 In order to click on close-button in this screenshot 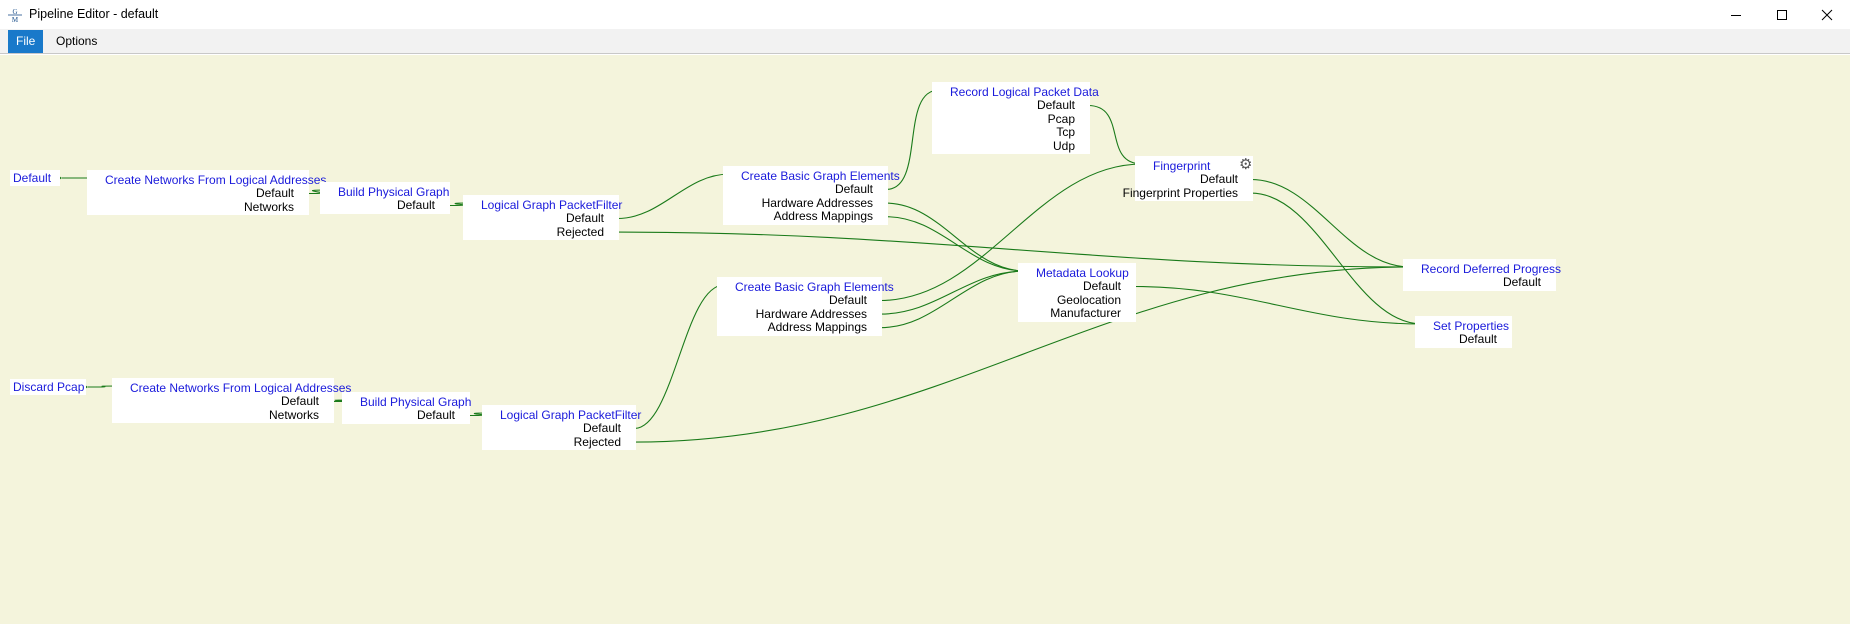, I will do `click(1827, 14)`.